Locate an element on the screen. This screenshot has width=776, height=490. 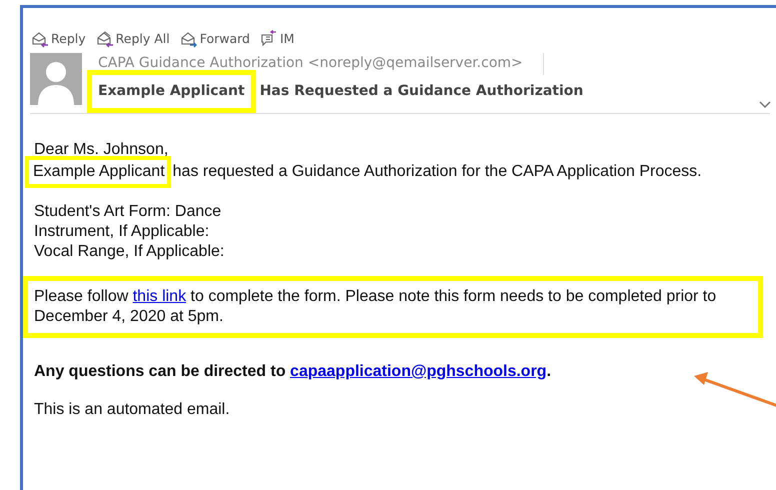
field-line: Student's Art Form: Dance is located at coordinates (128, 212).